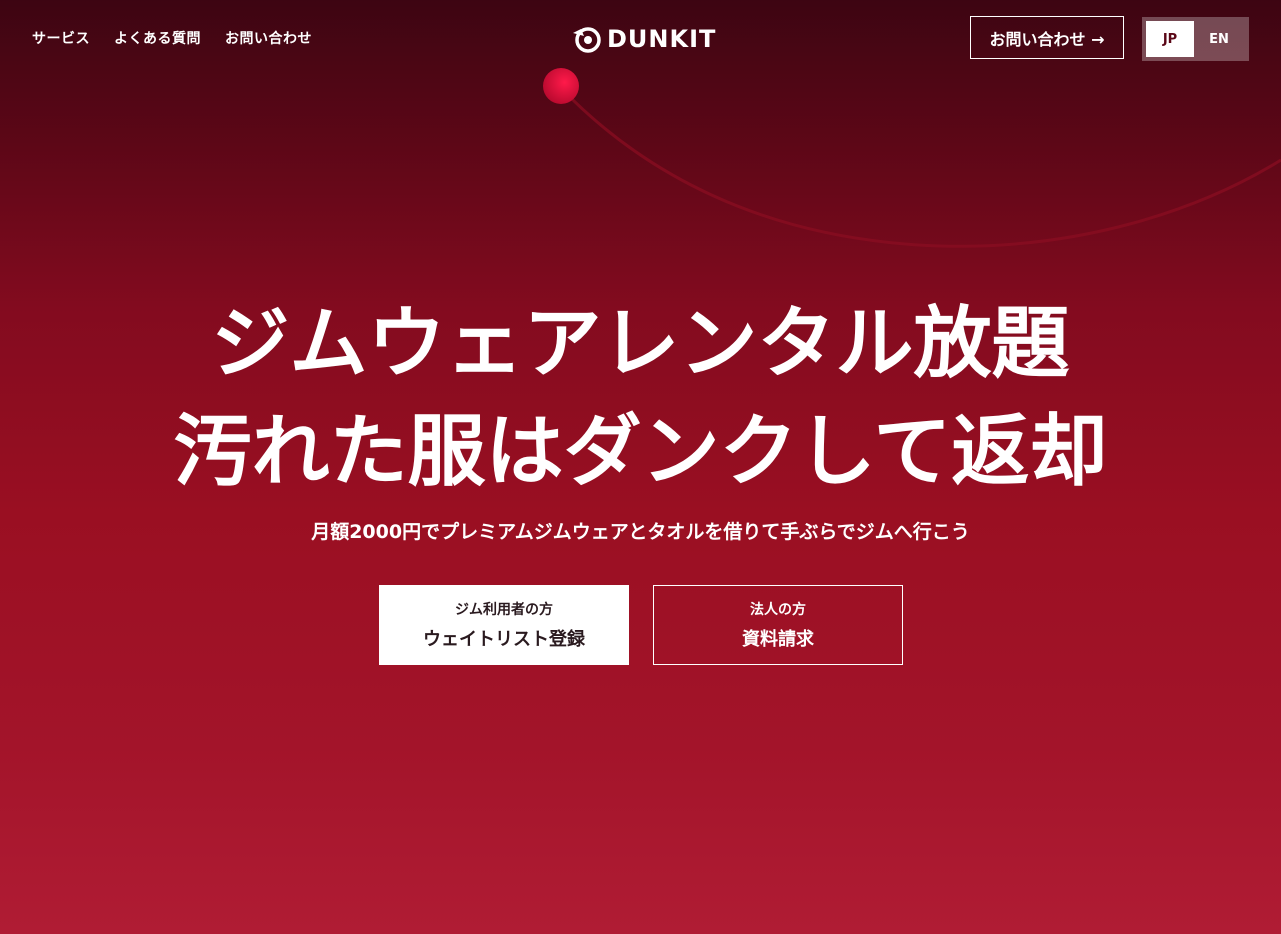 The image size is (1281, 934). Describe the element at coordinates (640, 344) in the screenshot. I see `hero-title-line-1: ジムウェアレンタル放題` at that location.